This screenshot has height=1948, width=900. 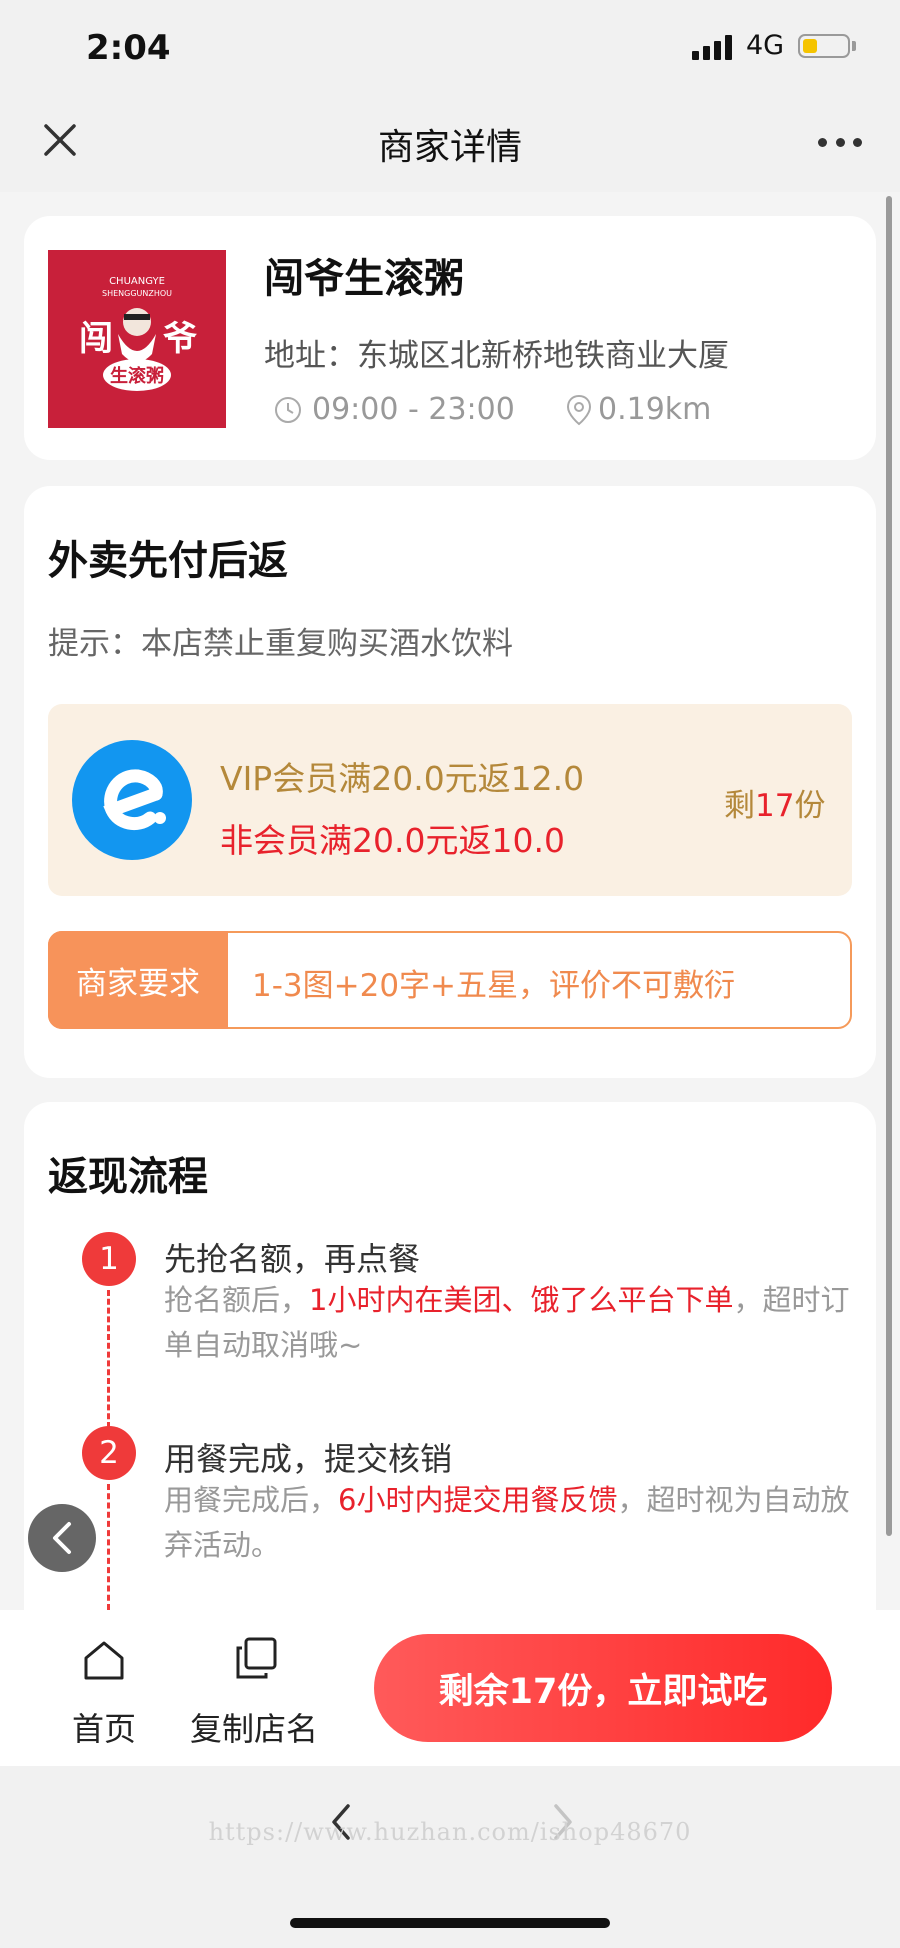 What do you see at coordinates (280, 644) in the screenshot?
I see `promo-tip: 提示：本店禁止重复购买酒水饮料` at bounding box center [280, 644].